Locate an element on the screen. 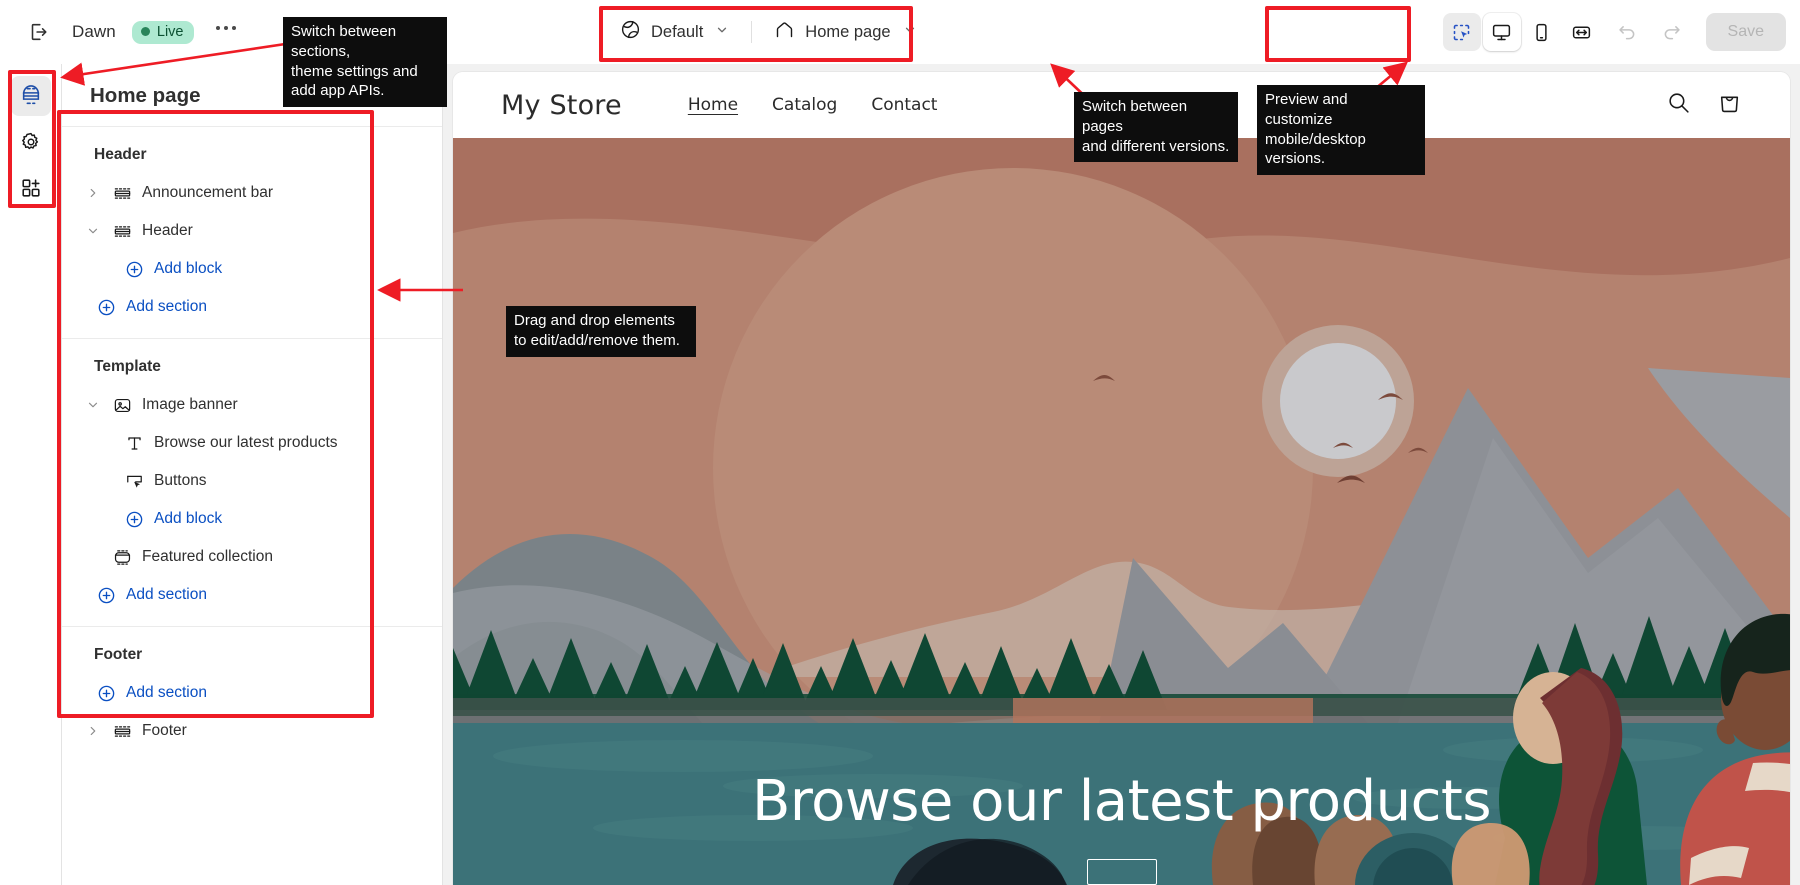  context-selectors: Default Home page is located at coordinates (768, 32).